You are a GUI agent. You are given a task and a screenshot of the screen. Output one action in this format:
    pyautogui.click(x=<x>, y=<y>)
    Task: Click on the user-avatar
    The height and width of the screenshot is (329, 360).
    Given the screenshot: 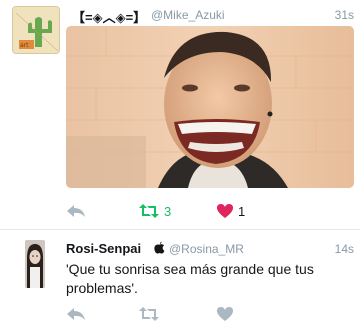 What is the action you would take?
    pyautogui.click(x=35, y=264)
    